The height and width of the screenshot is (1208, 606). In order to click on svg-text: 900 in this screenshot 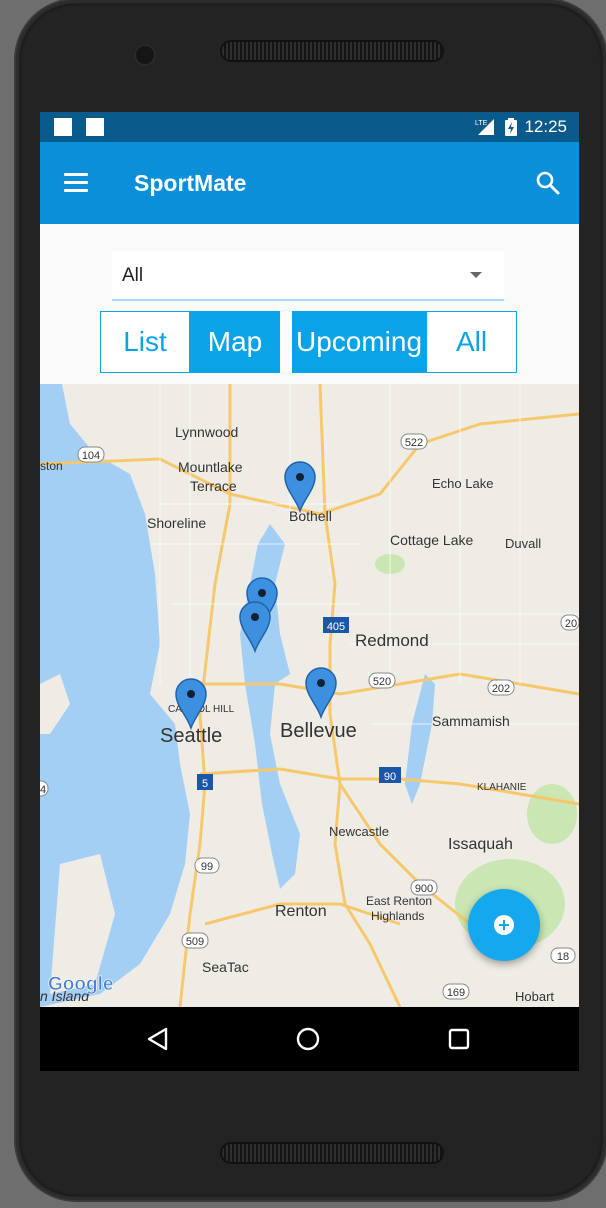, I will do `click(424, 889)`.